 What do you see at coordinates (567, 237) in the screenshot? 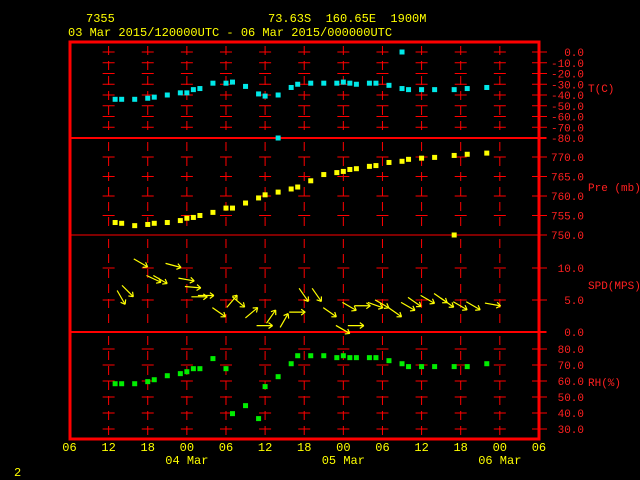
I see `pressure-tick-label: 750.0` at bounding box center [567, 237].